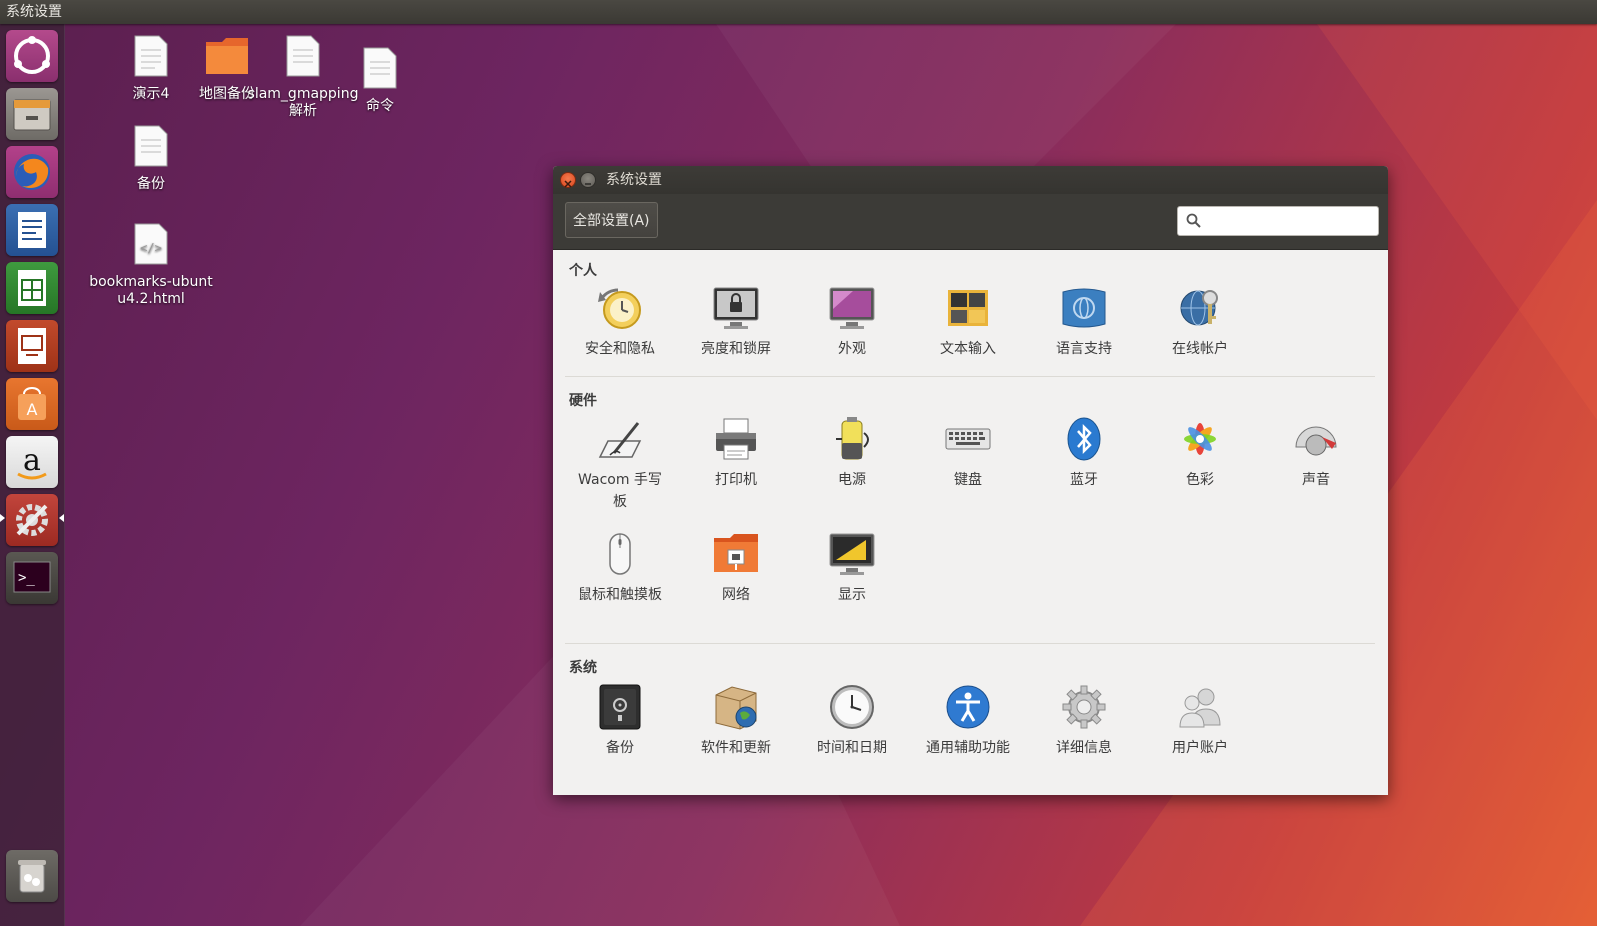 The width and height of the screenshot is (1597, 926). I want to click on tile-printers: 打印机, so click(736, 453).